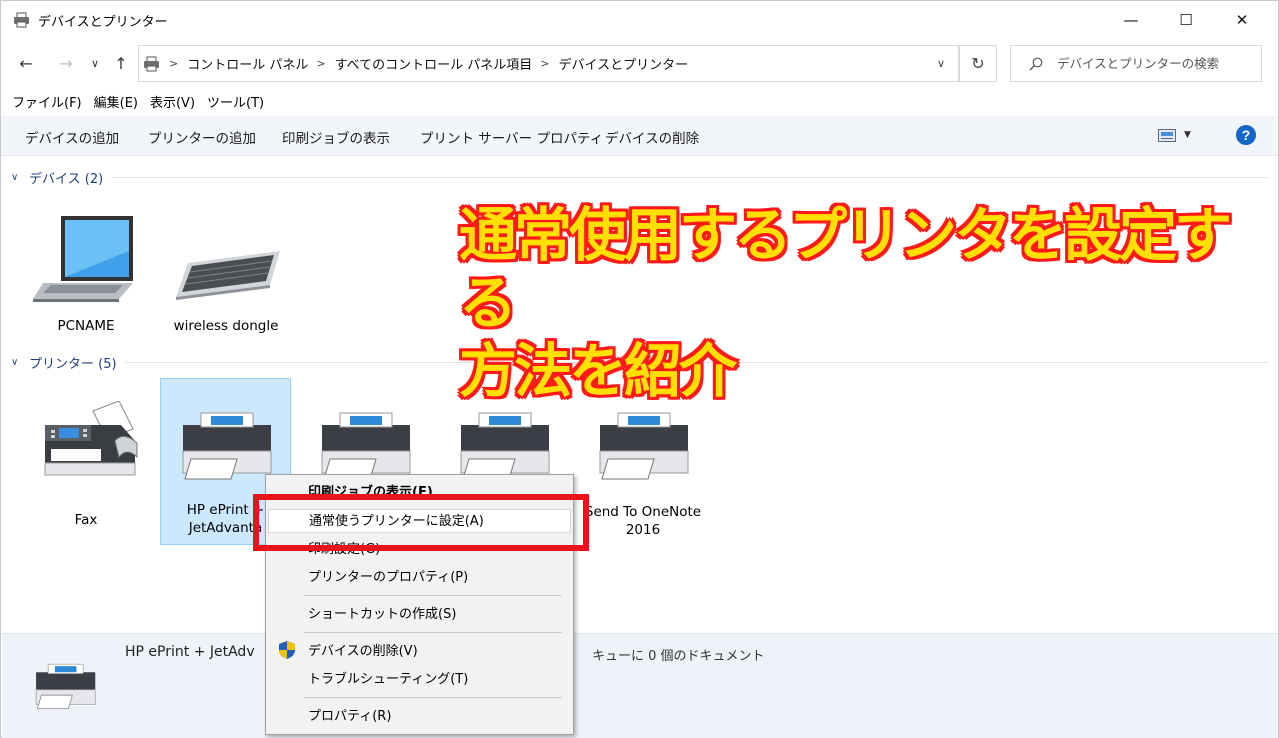  Describe the element at coordinates (419, 578) in the screenshot. I see `menu-printer-properties: プリンターのプロパティ(P)` at that location.